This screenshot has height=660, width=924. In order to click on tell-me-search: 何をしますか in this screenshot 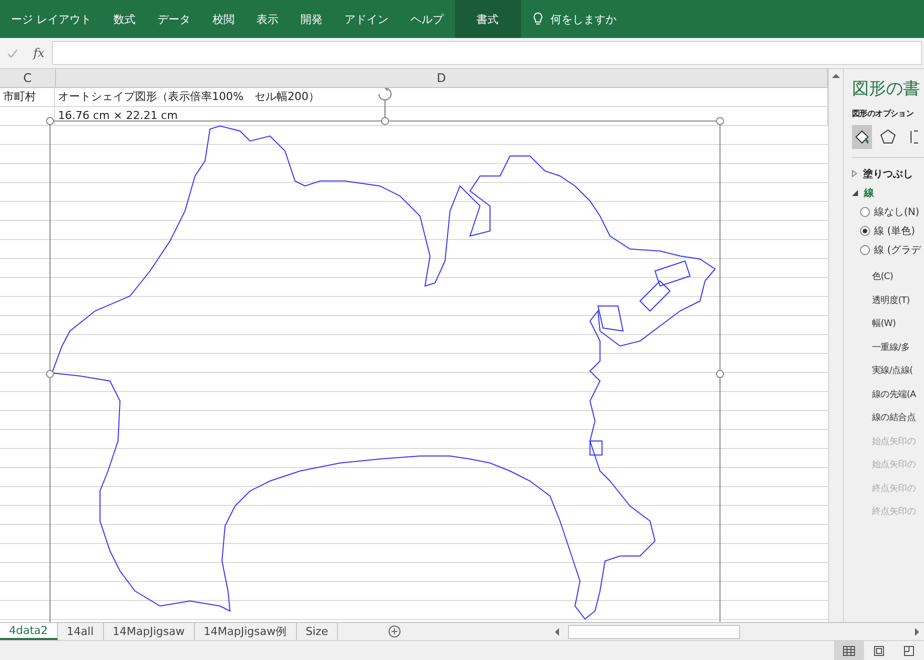, I will do `click(583, 19)`.